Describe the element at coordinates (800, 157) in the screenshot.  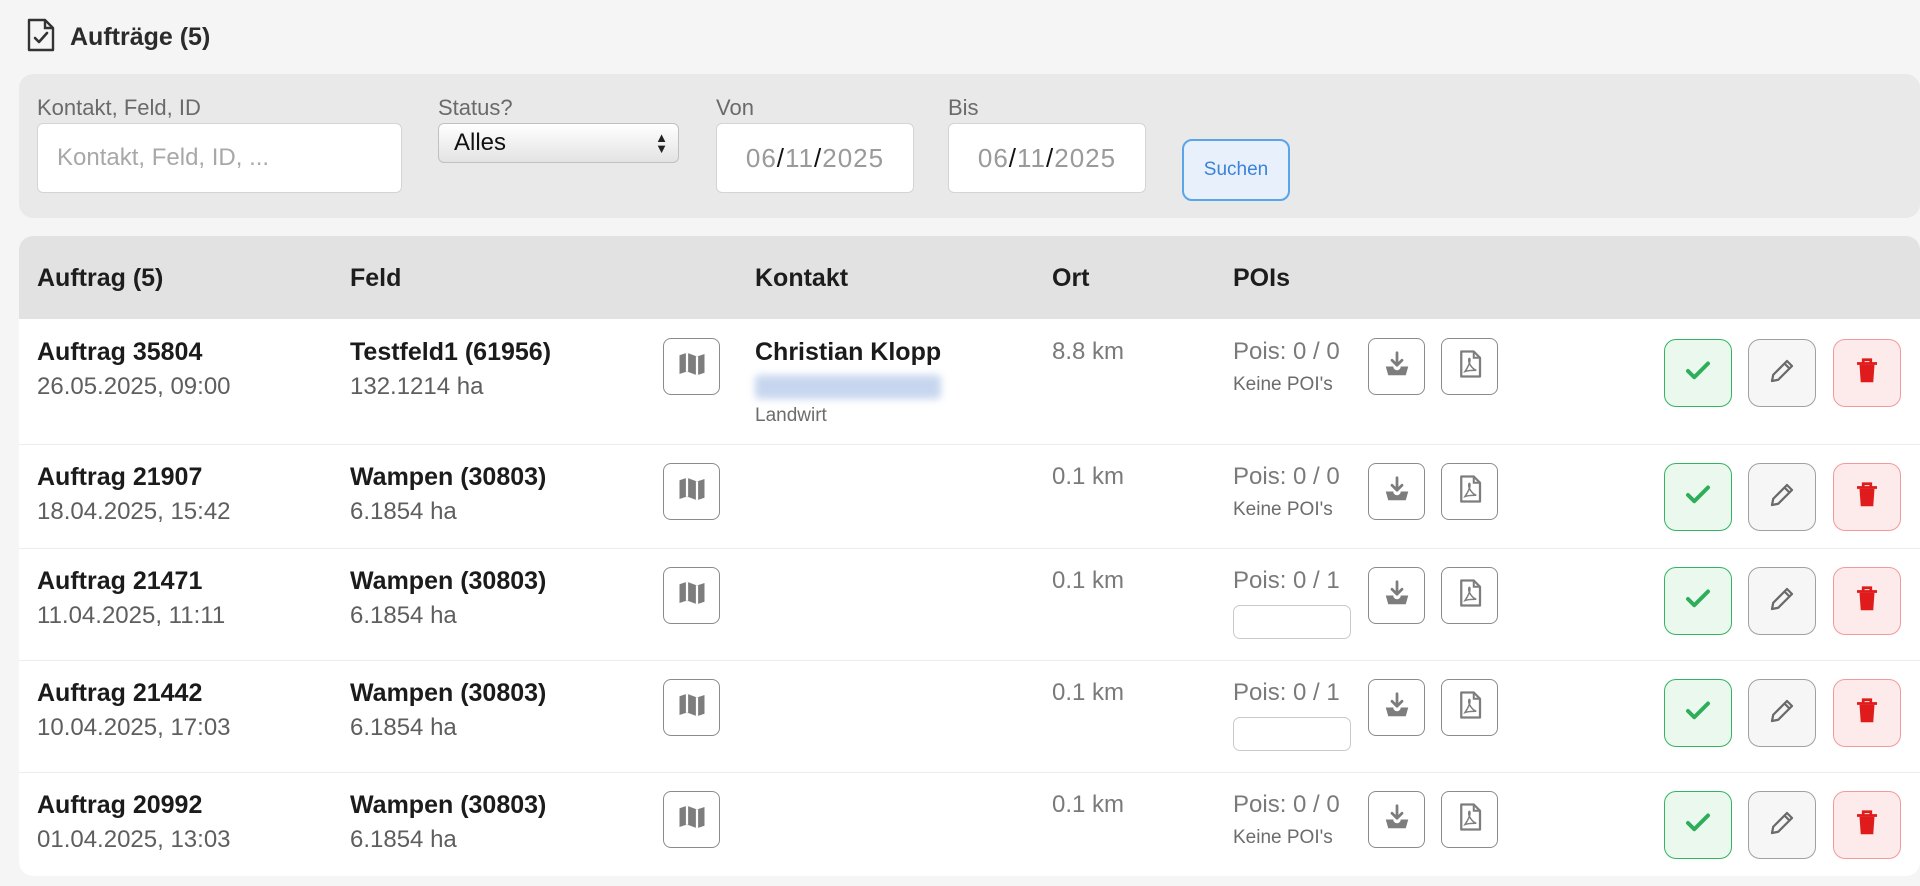
I see `from-month: 11` at that location.